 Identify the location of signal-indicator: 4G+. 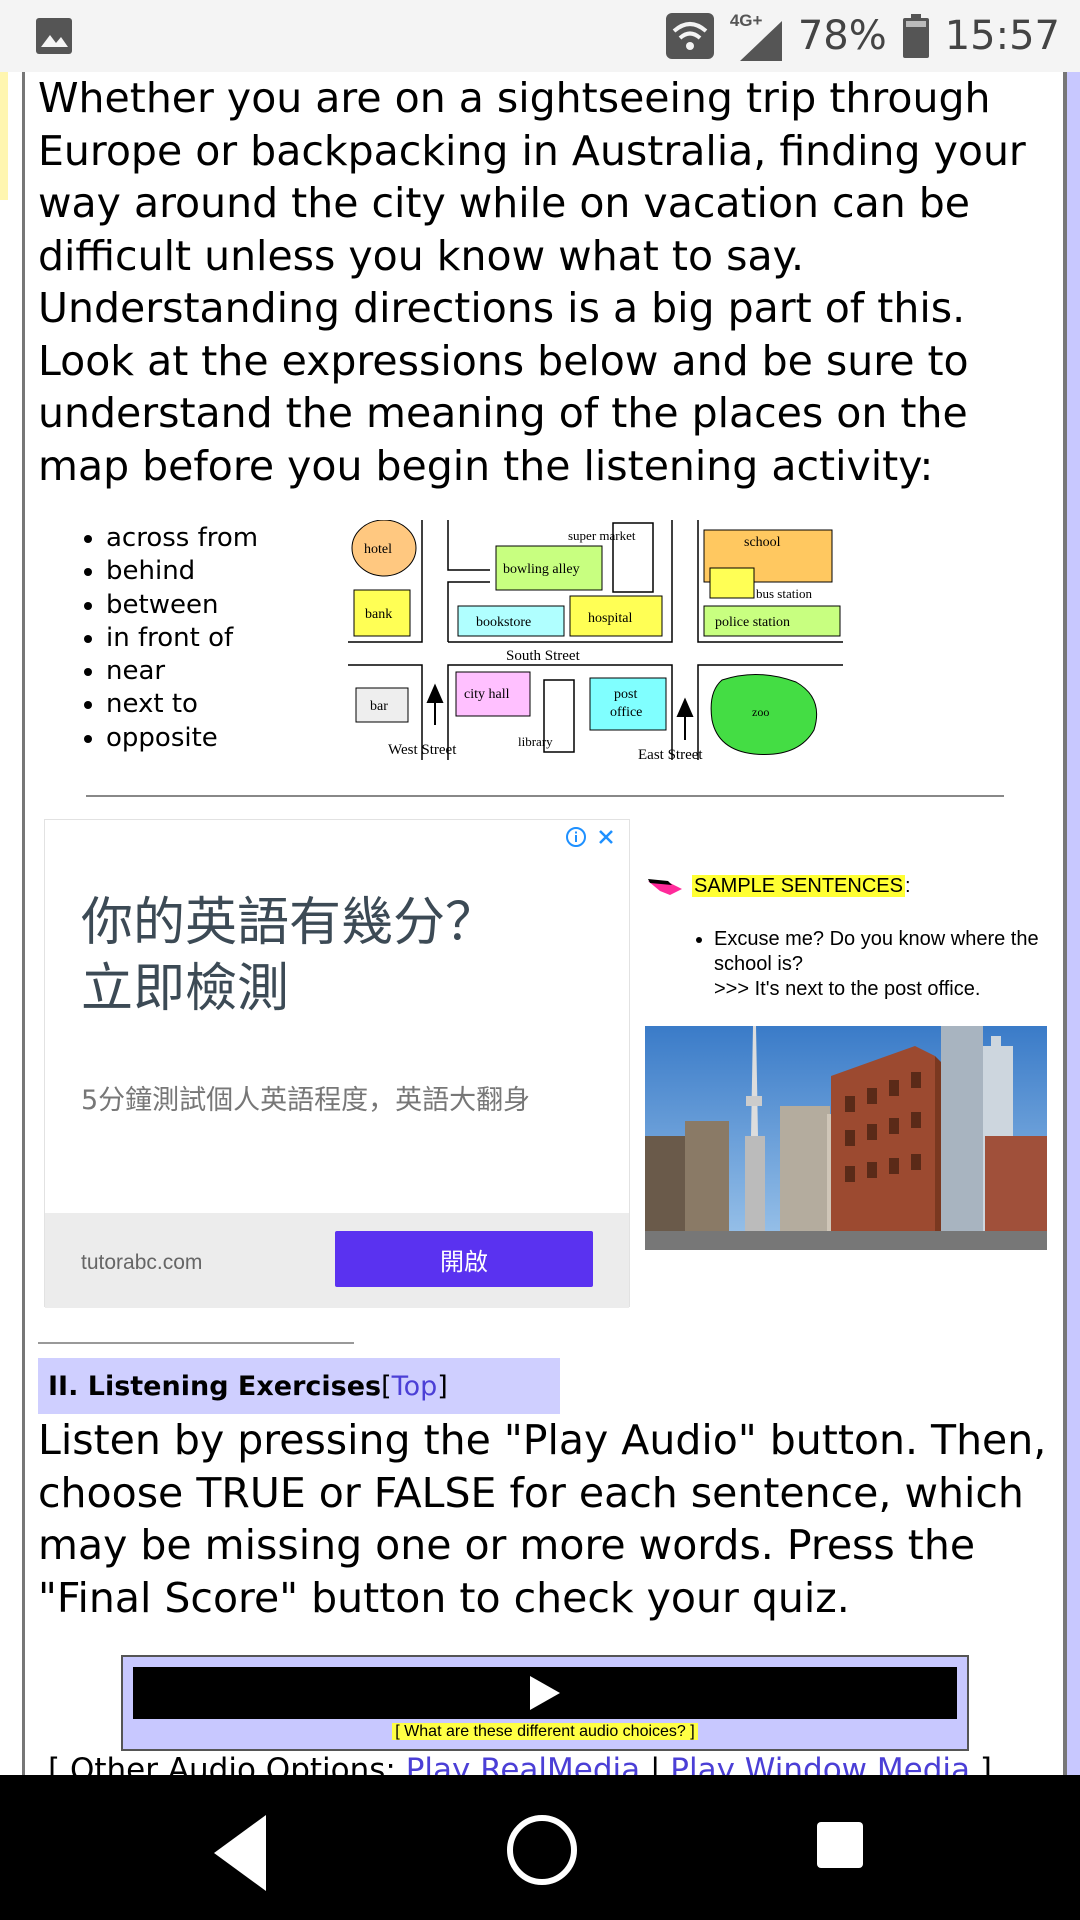
(756, 36).